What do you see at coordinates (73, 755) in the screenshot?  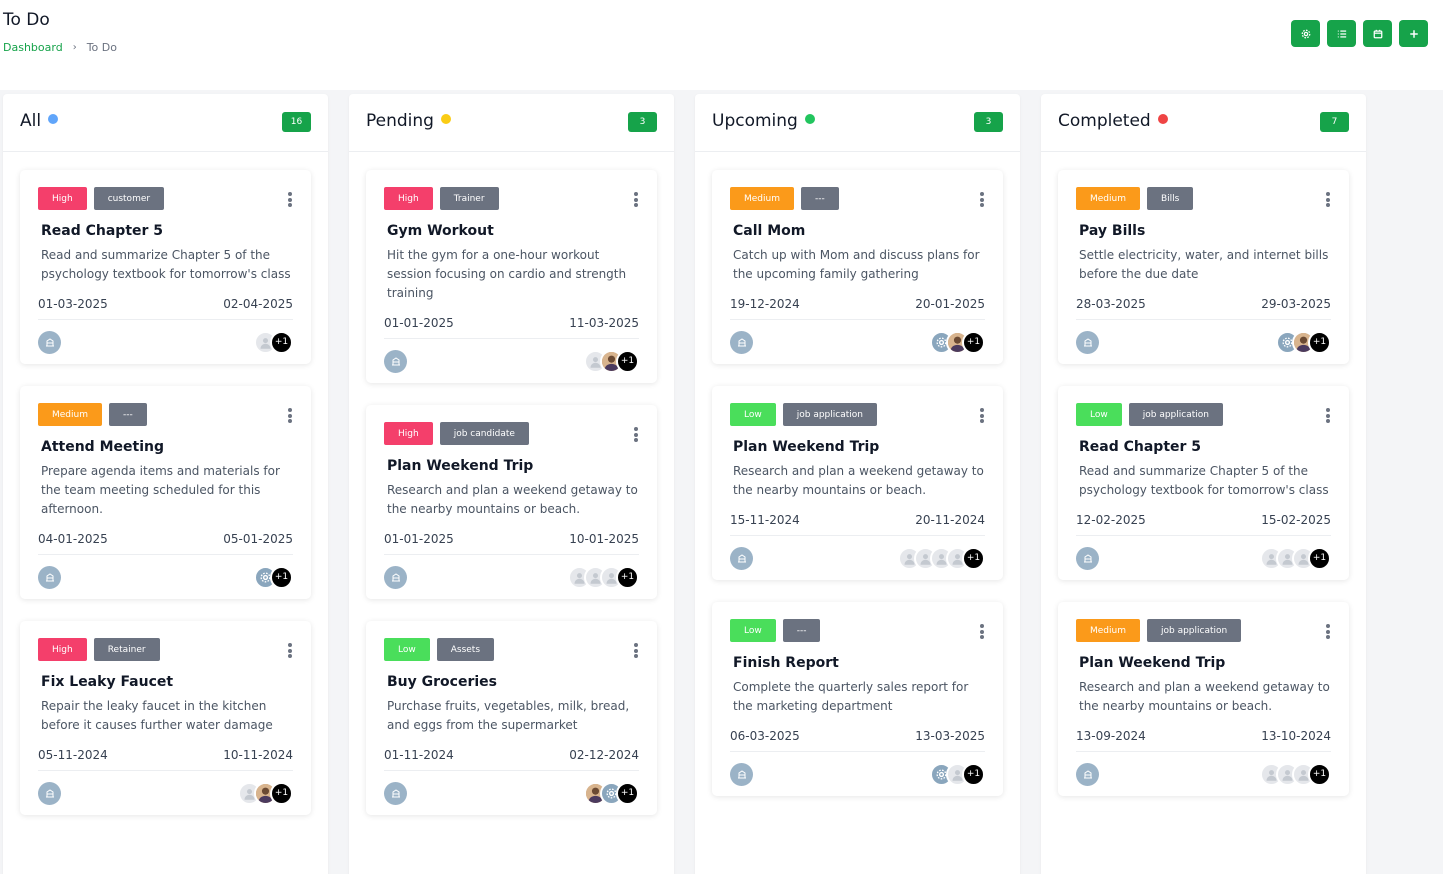 I see `start-date: 05-11-2024` at bounding box center [73, 755].